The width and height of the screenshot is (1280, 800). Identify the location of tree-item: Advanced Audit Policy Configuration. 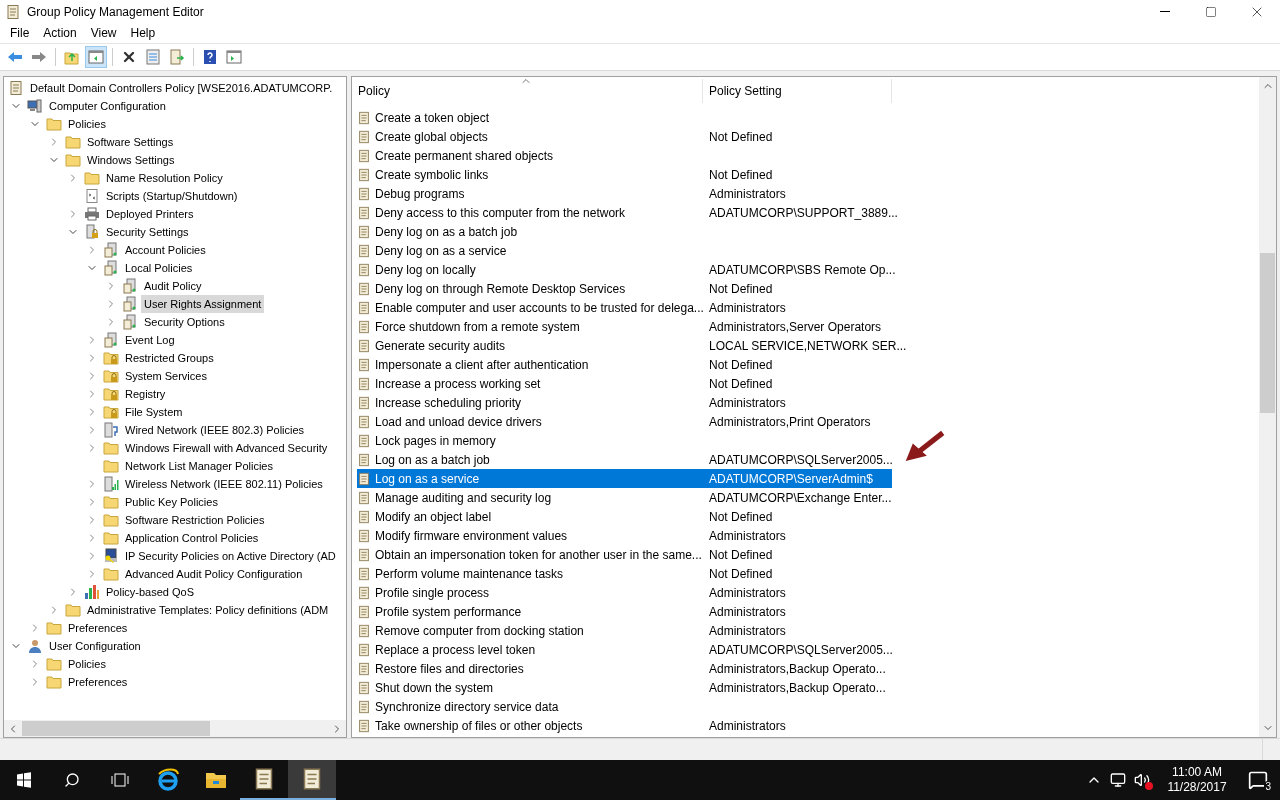
(214, 574).